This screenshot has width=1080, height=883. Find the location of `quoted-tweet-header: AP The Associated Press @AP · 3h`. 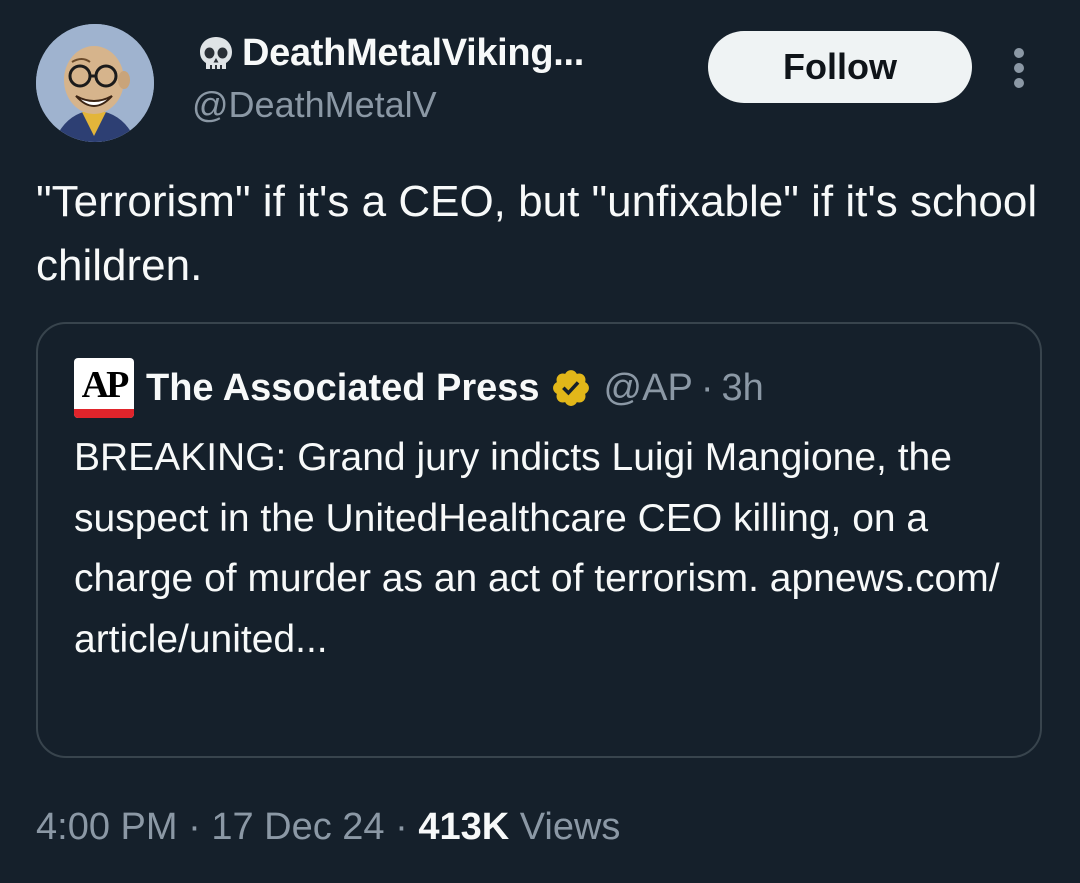

quoted-tweet-header: AP The Associated Press @AP · 3h is located at coordinates (419, 388).